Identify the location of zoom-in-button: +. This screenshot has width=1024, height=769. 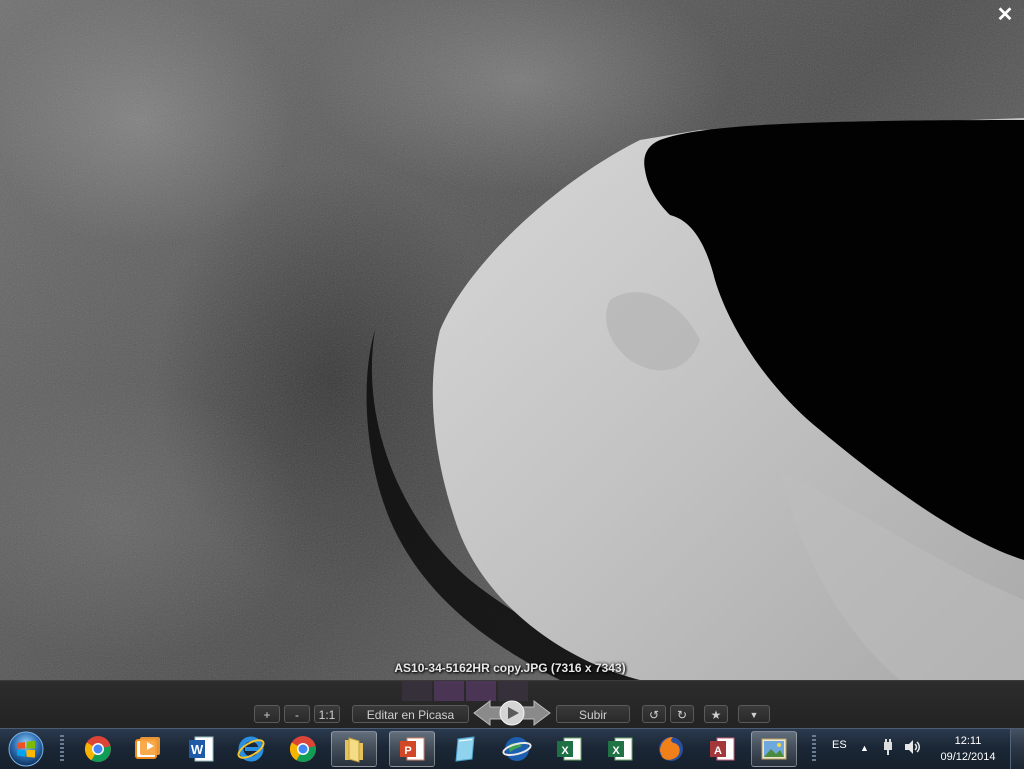
(267, 714).